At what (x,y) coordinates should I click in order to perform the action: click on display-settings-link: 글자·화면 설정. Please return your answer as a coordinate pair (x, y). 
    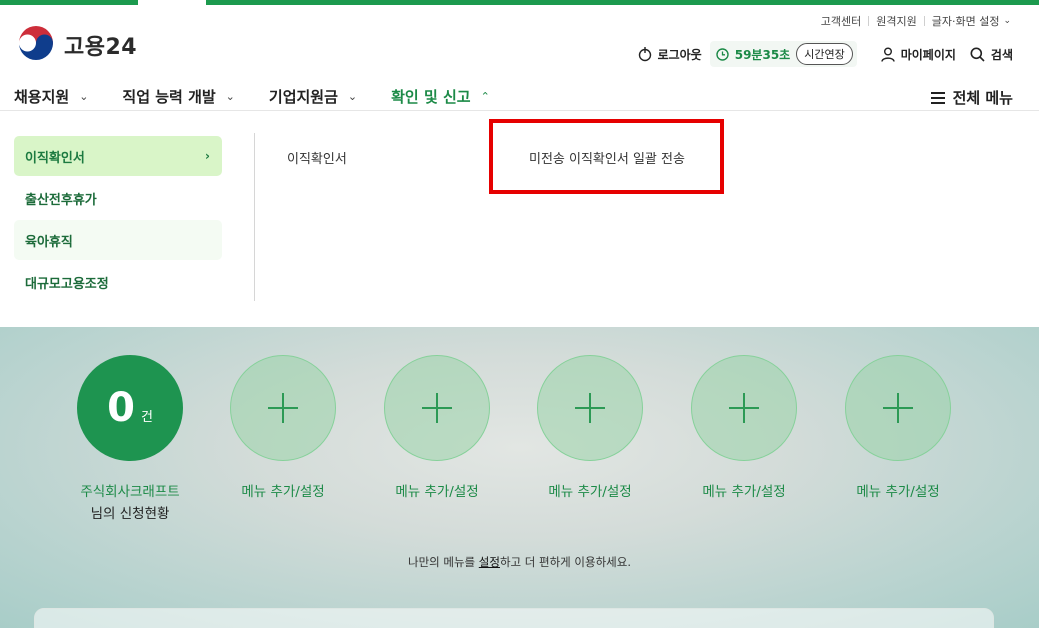
    Looking at the image, I should click on (966, 21).